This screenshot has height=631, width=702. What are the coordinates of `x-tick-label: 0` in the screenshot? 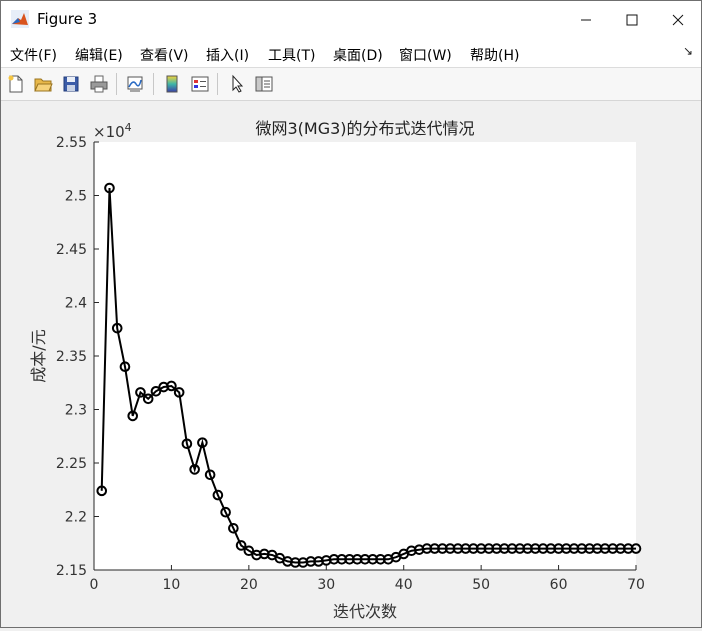 It's located at (94, 585).